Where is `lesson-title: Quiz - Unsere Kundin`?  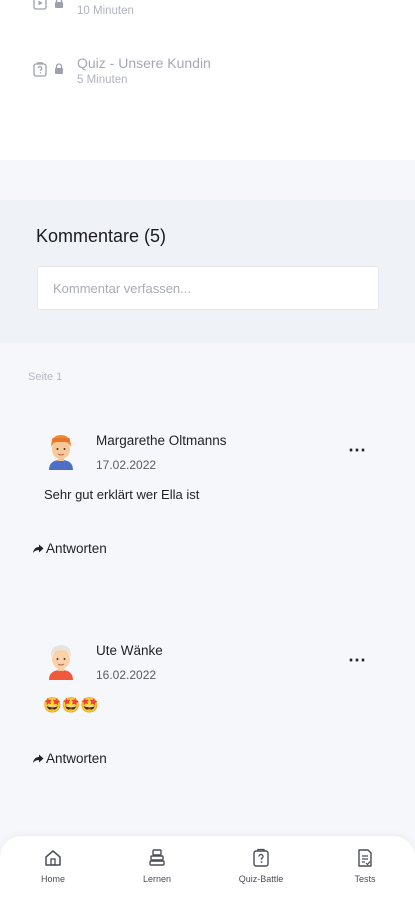 lesson-title: Quiz - Unsere Kundin is located at coordinates (144, 63).